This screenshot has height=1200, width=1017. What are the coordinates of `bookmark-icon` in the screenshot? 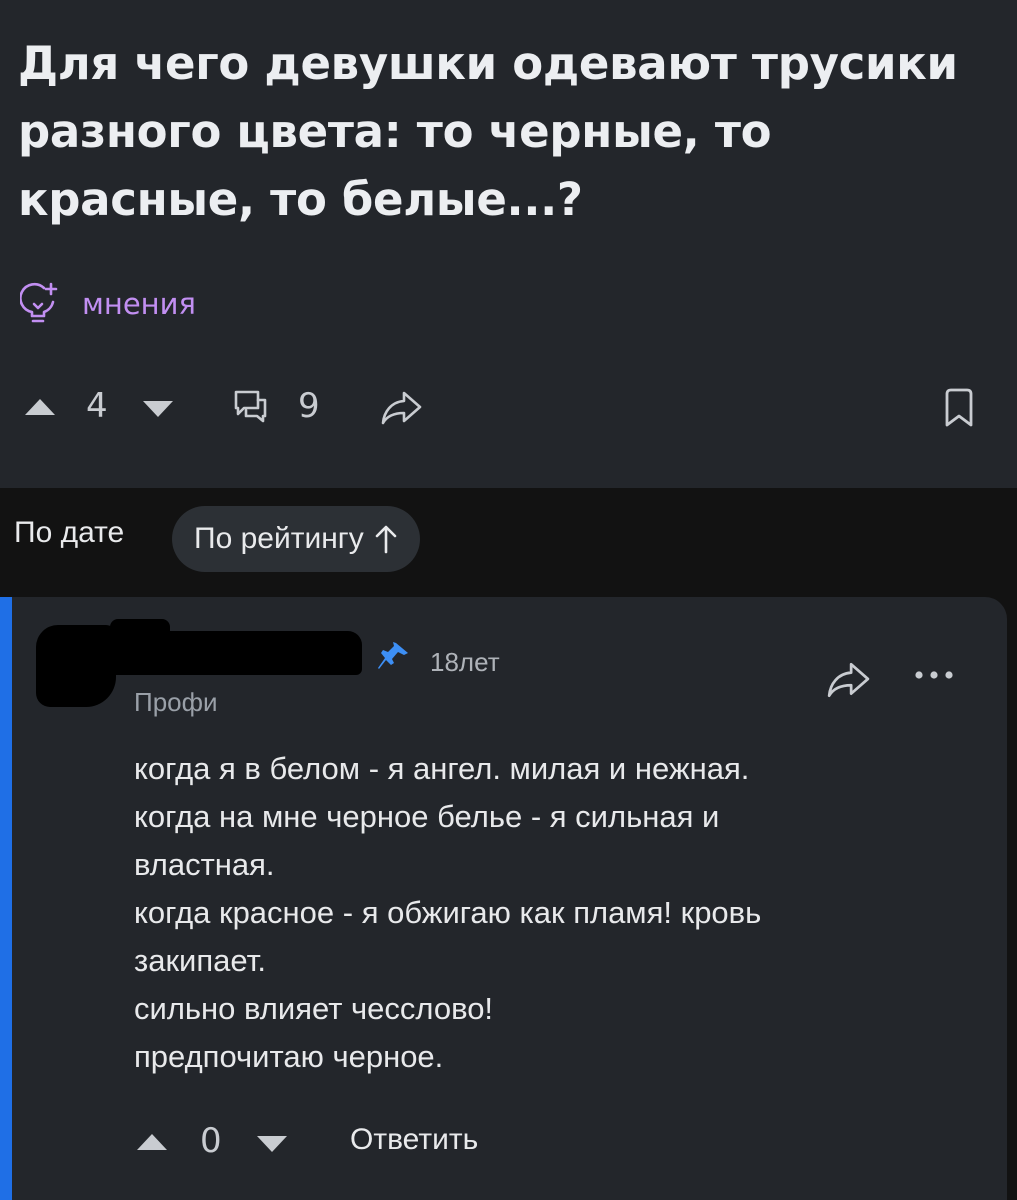 It's located at (959, 407).